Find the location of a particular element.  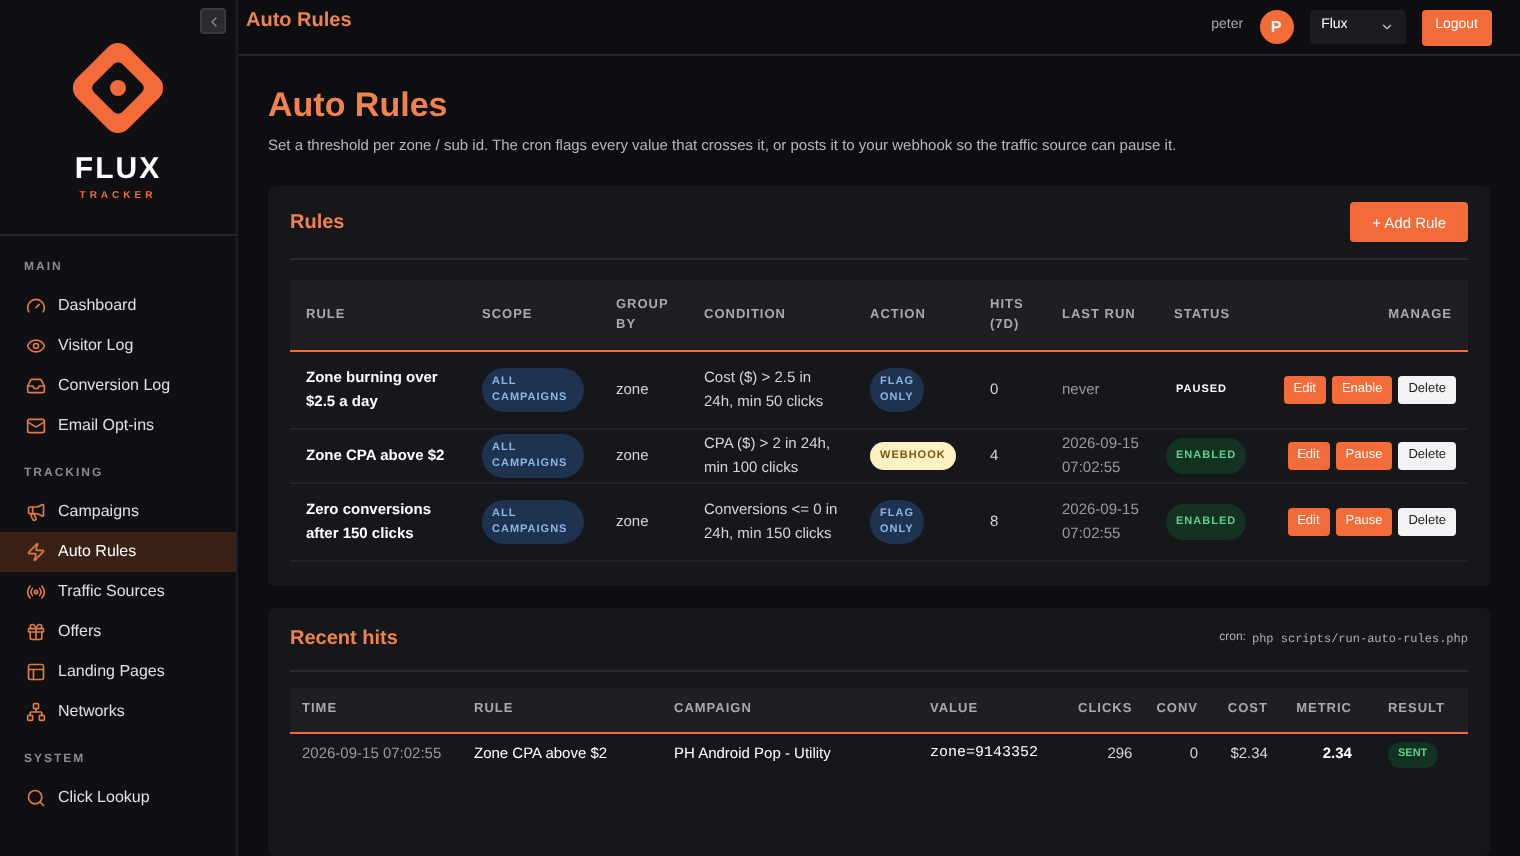

megaphone-icon is located at coordinates (36, 511).